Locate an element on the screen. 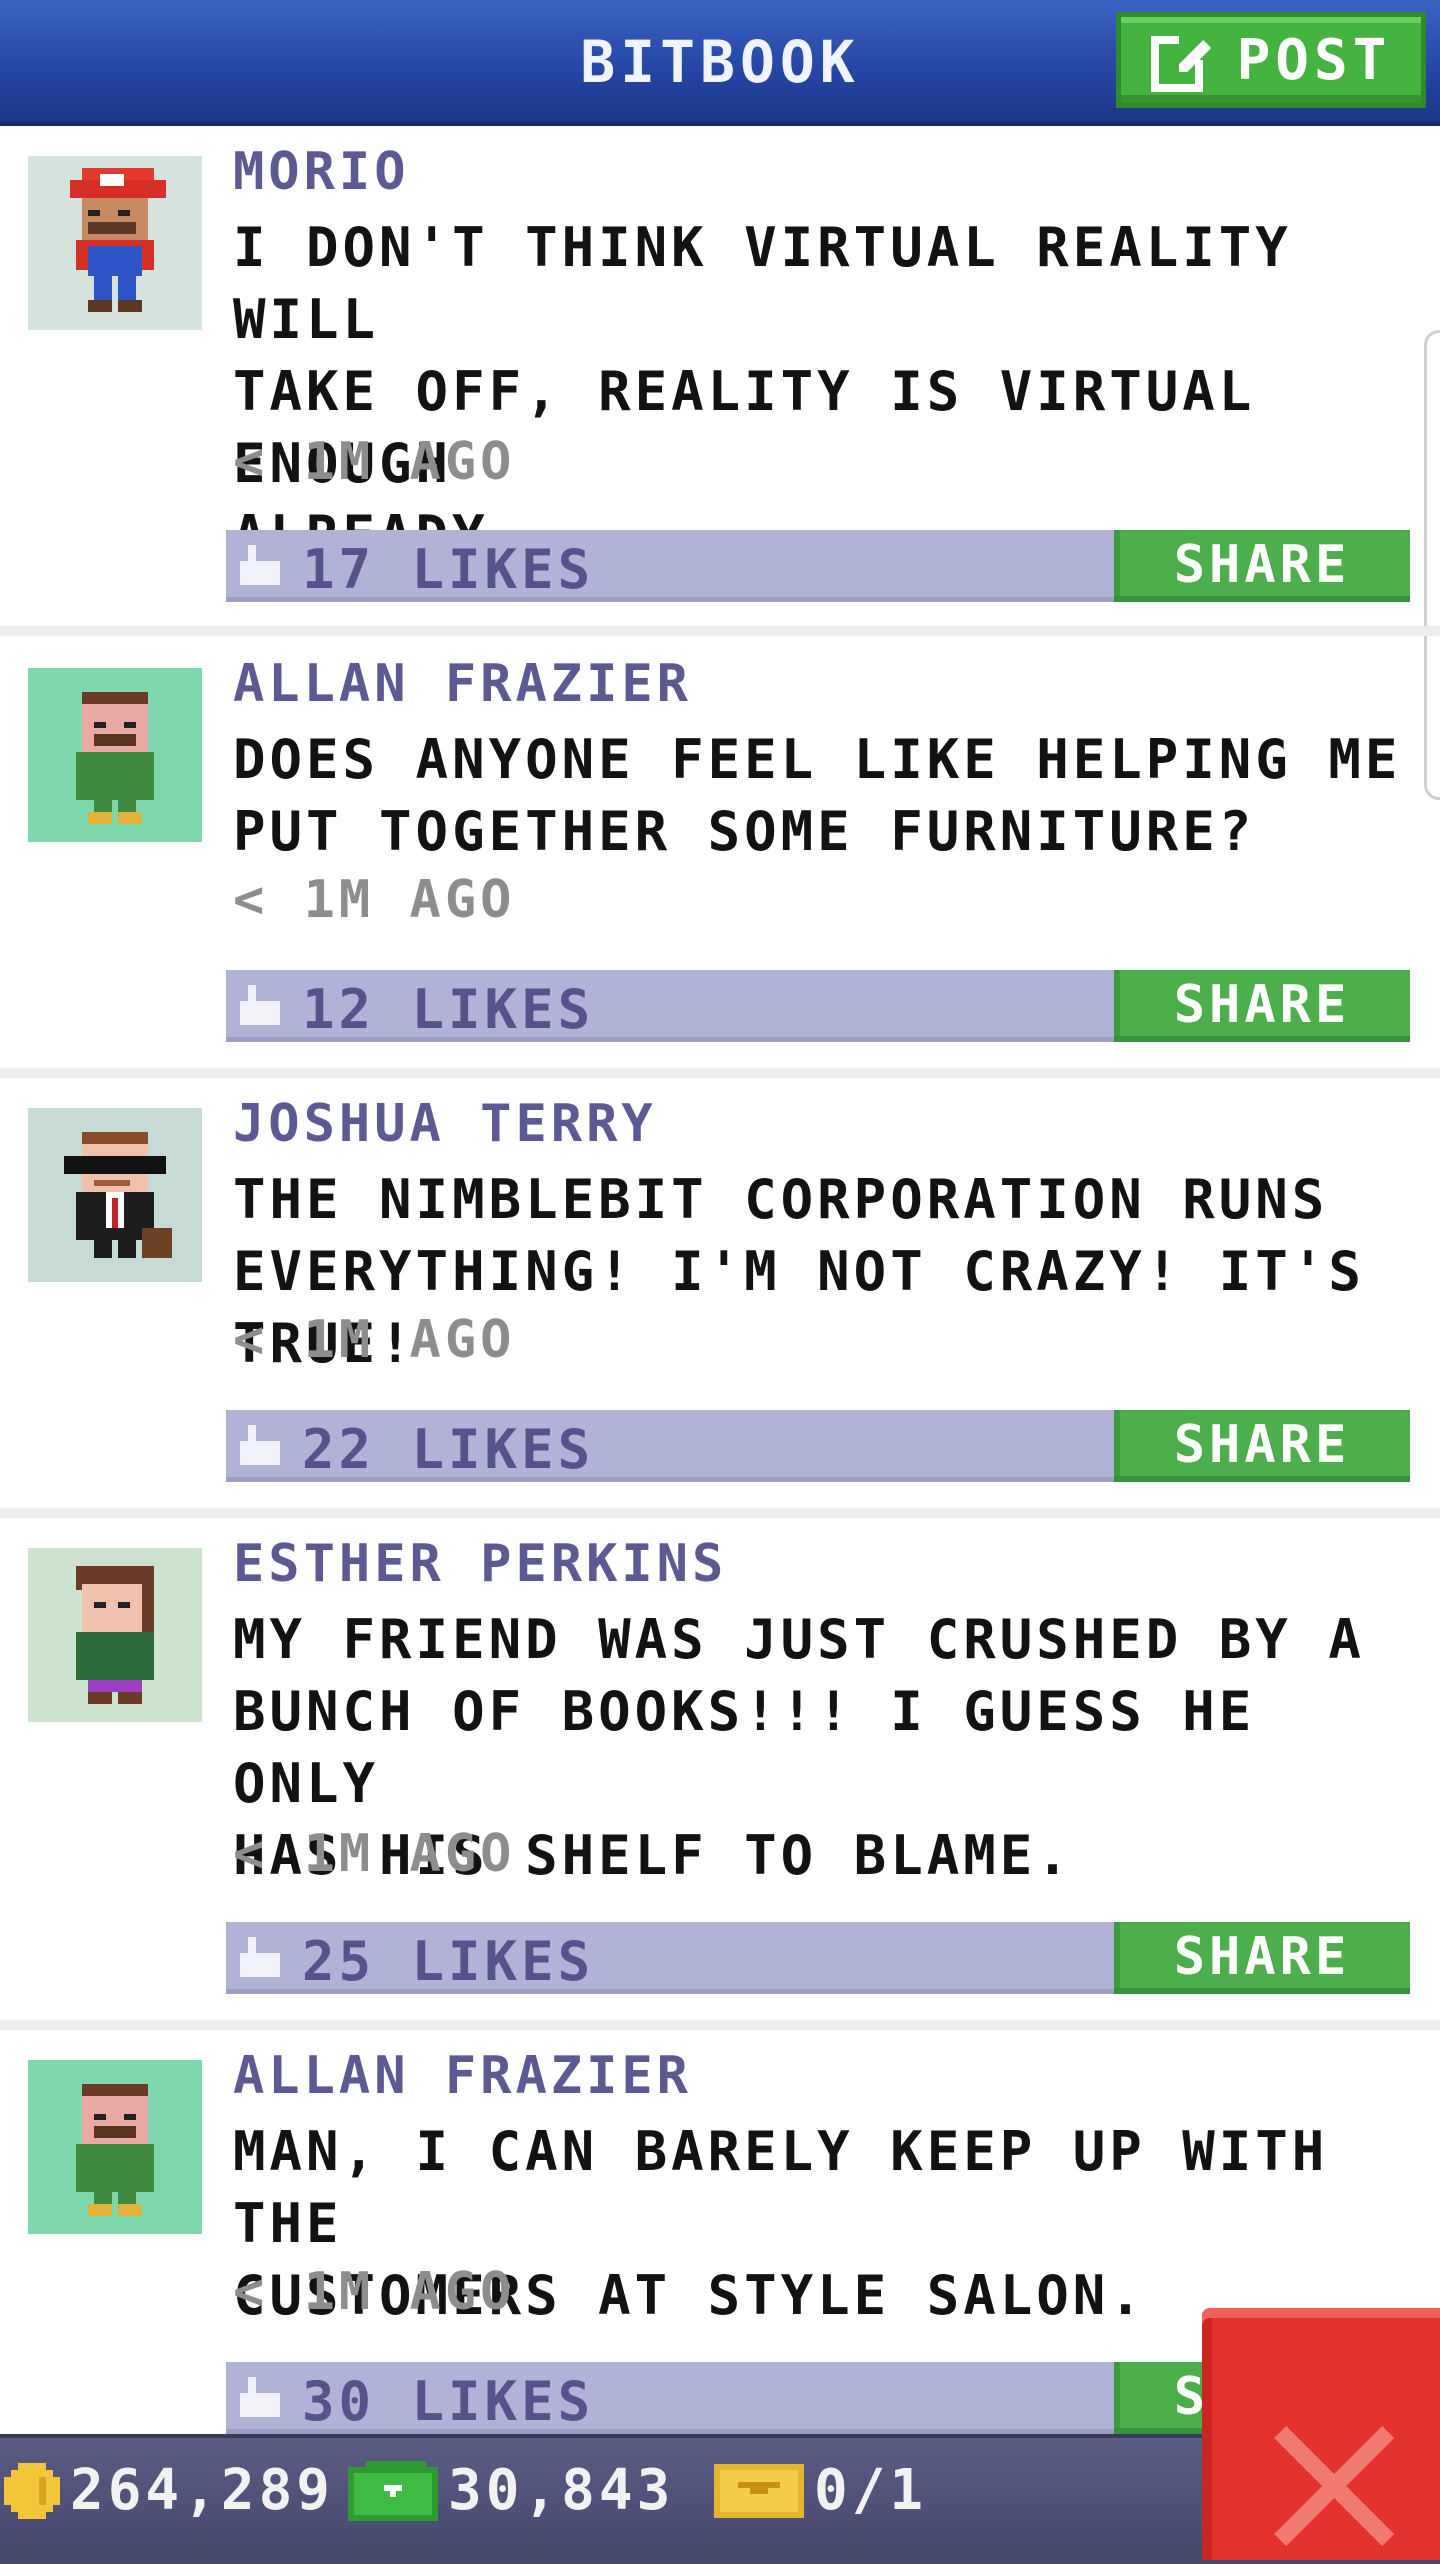  coins-value: 264,289 is located at coordinates (202, 2490).